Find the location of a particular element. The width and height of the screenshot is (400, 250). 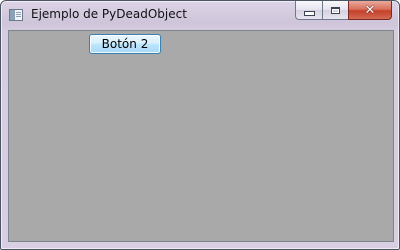

maximize-button is located at coordinates (335, 10).